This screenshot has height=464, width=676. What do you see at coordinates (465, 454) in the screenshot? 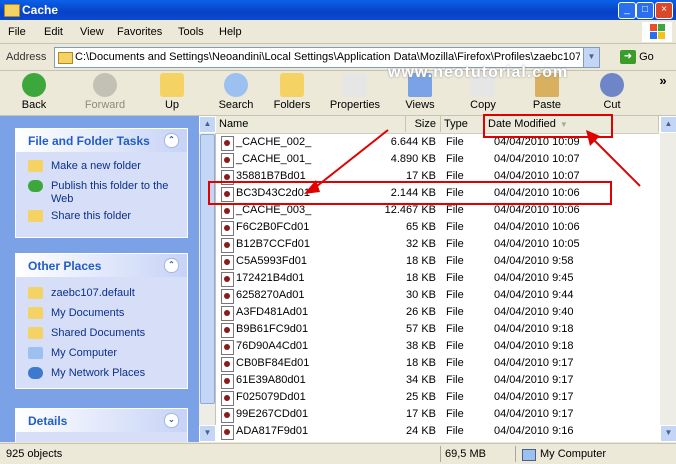
I see `total-size: 69,5 MB` at bounding box center [465, 454].